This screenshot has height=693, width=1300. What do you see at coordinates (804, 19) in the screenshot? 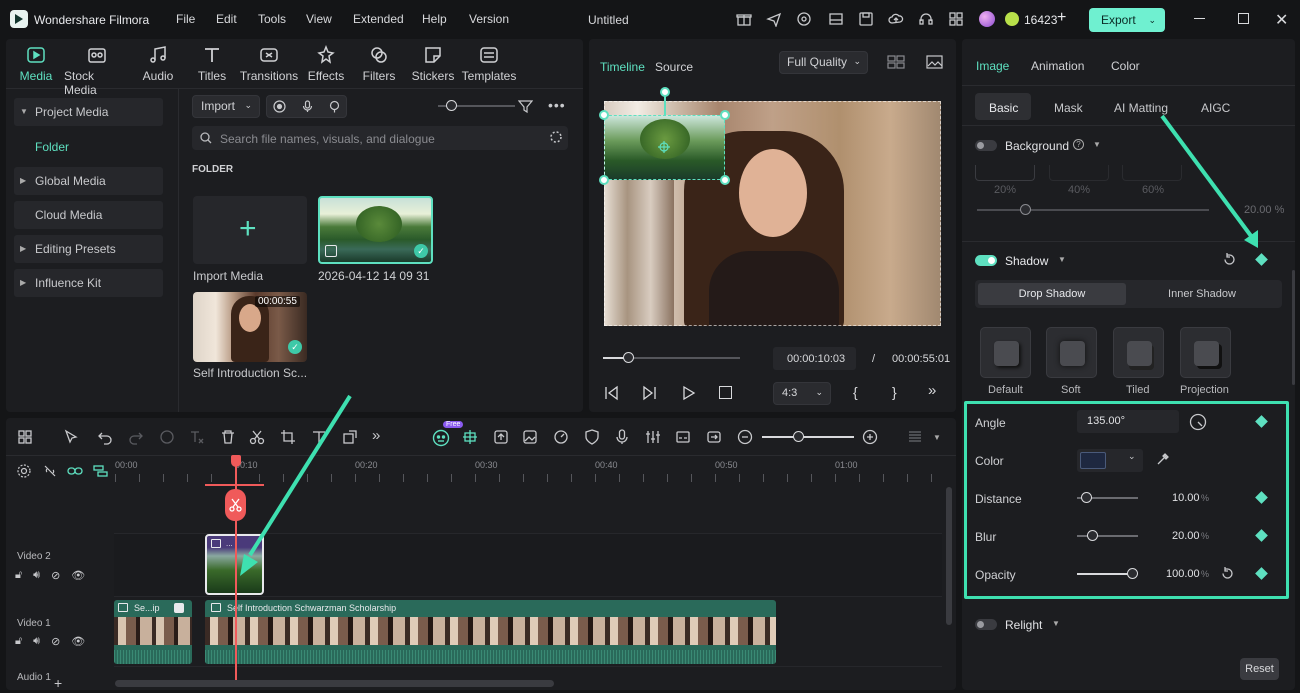
I see `support-icon` at bounding box center [804, 19].